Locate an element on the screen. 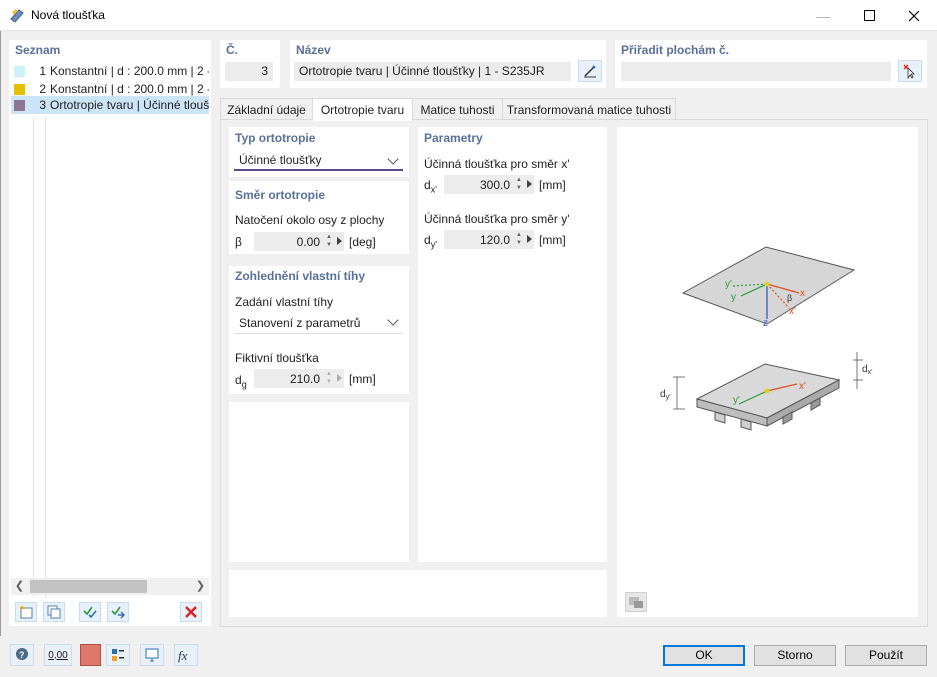 This screenshot has width=937, height=677. help-button: ? is located at coordinates (22, 655).